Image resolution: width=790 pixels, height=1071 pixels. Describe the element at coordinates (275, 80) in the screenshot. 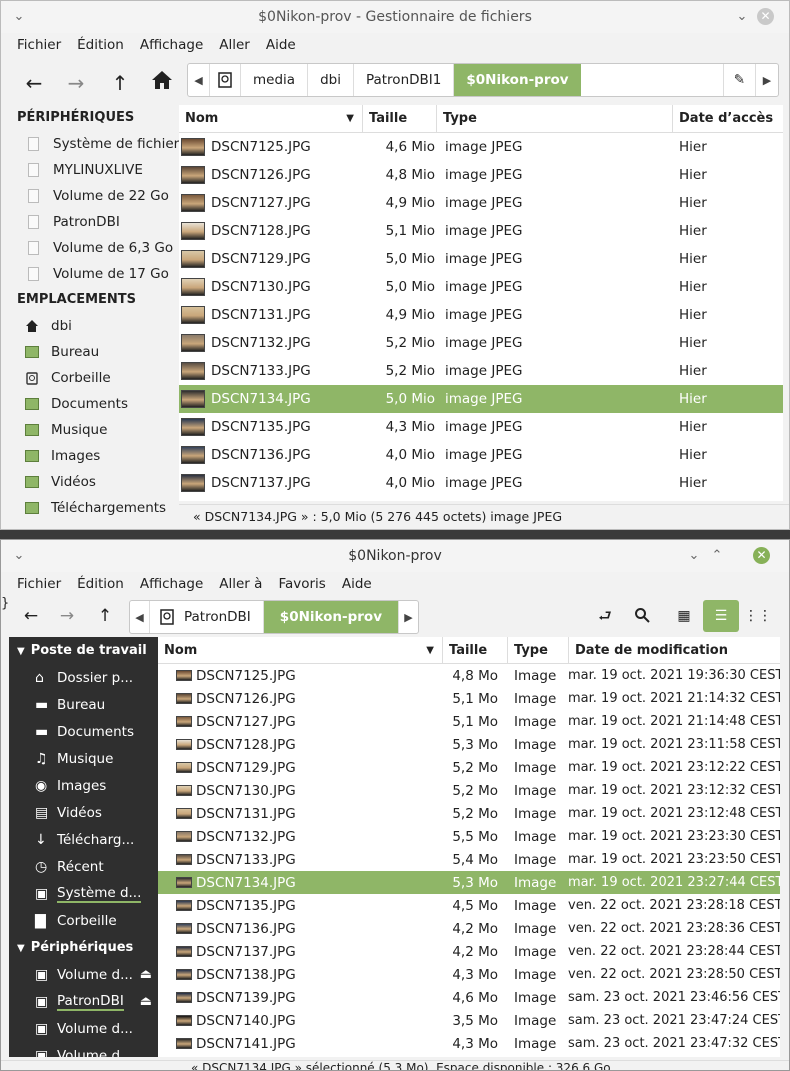

I see `path-segment-media: media` at that location.